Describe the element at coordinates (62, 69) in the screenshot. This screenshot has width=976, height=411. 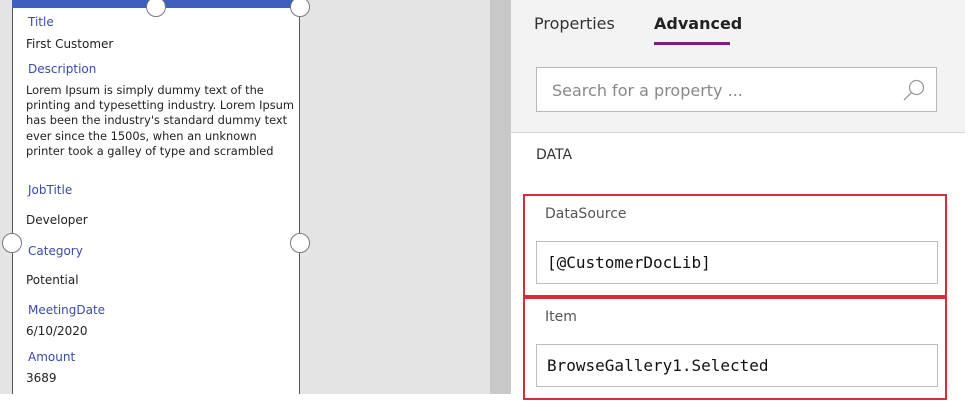
I see `field-label-description: Description` at that location.